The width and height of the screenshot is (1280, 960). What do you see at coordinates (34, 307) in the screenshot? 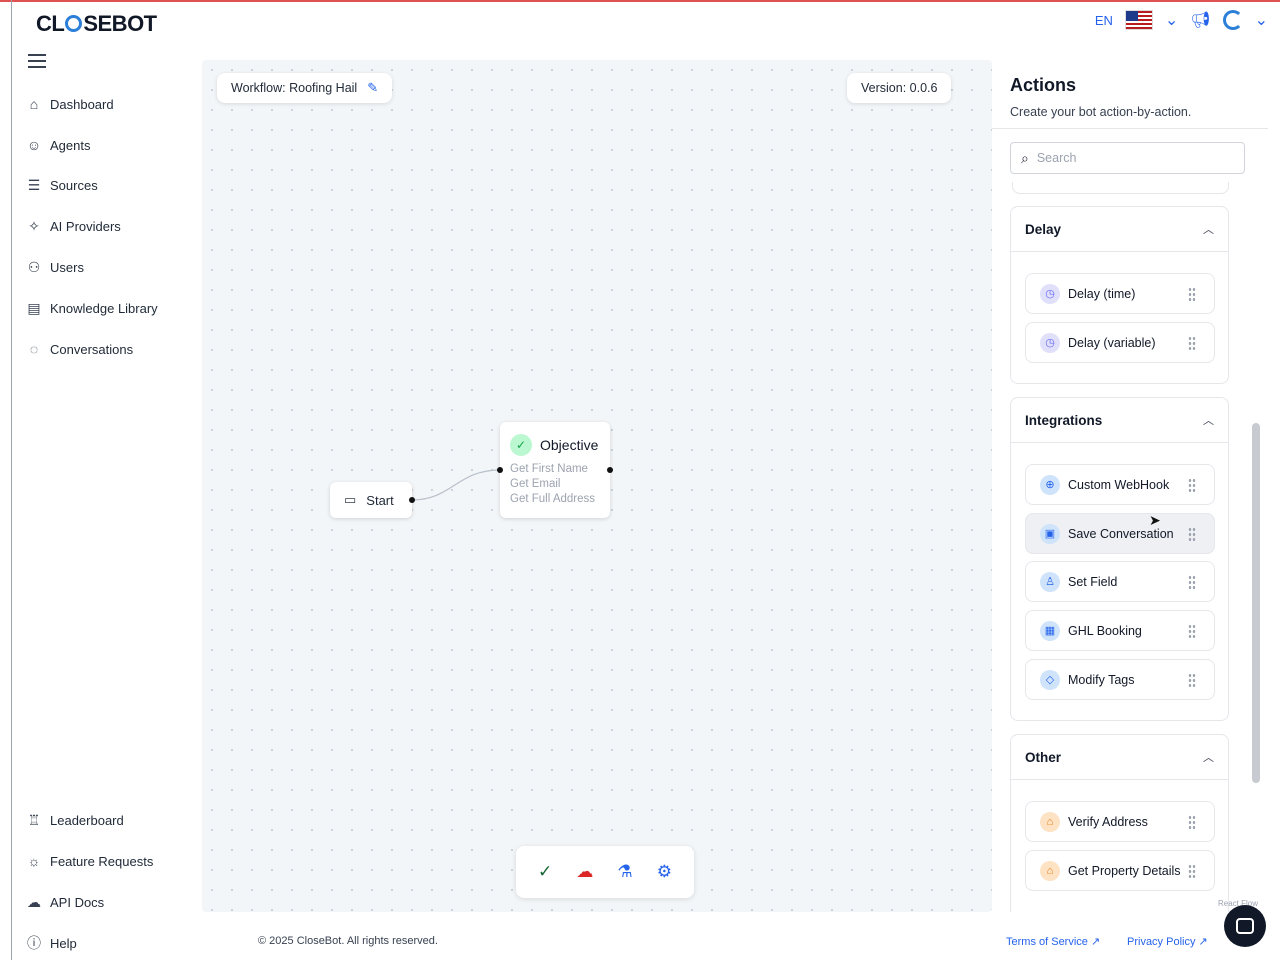
I see `book-icon: ▤` at bounding box center [34, 307].